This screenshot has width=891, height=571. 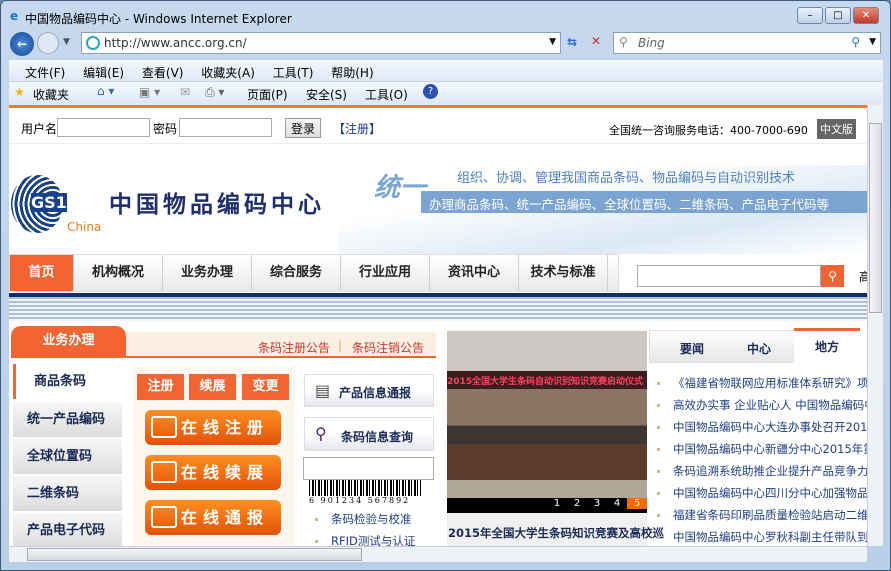 I want to click on online-renew-label: 在线续展, so click(x=225, y=472).